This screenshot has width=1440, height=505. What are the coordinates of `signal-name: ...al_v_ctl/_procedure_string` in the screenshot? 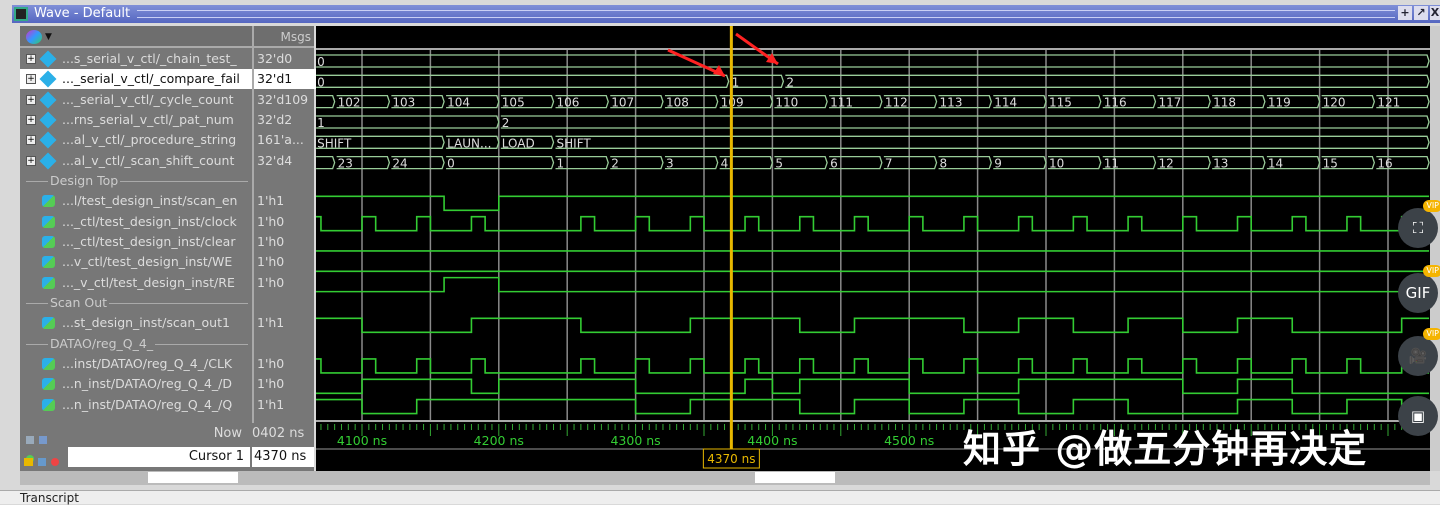 It's located at (149, 140).